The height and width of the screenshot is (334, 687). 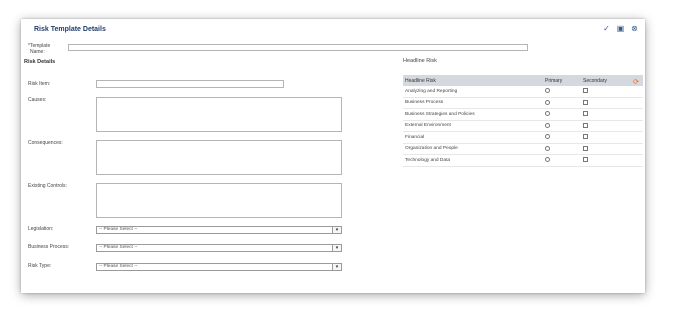 I want to click on column-header-primary: Primary, so click(x=554, y=81).